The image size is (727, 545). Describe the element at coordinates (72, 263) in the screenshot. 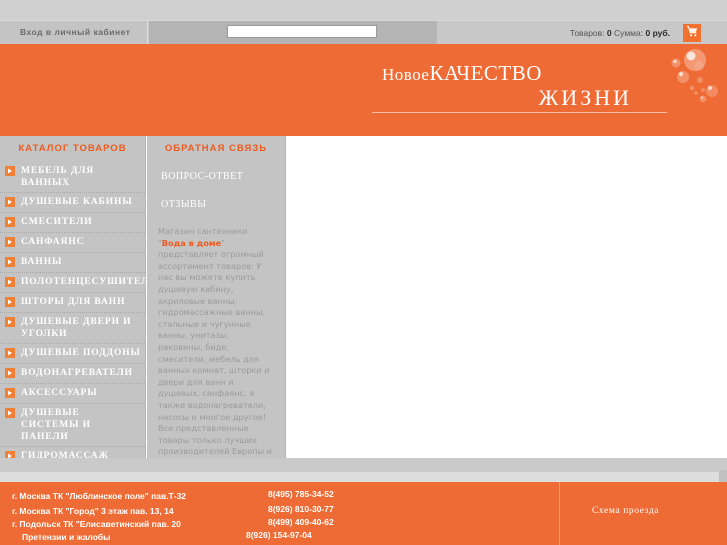

I see `sidebar-item-vanny: ВАННЫ` at that location.